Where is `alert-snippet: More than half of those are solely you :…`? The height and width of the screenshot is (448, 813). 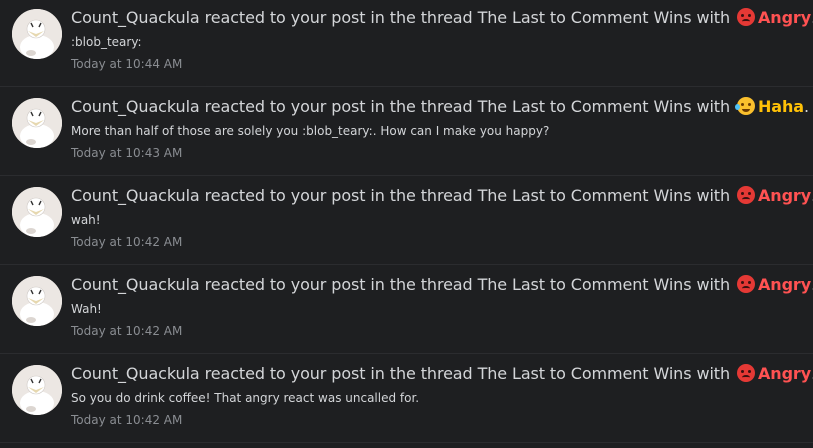 alert-snippet: More than half of those are solely you :… is located at coordinates (310, 131).